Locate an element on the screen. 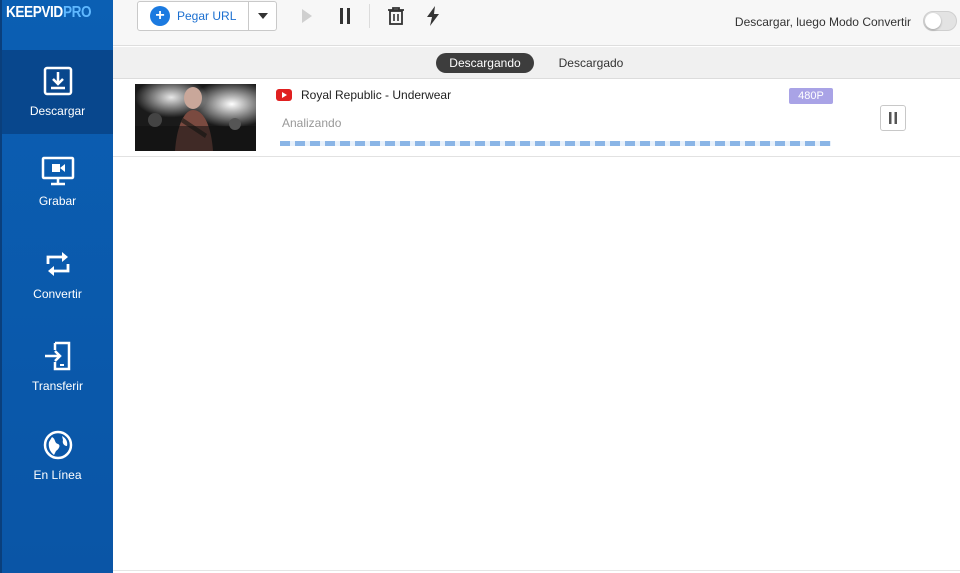  download-status: Analizando is located at coordinates (312, 123).